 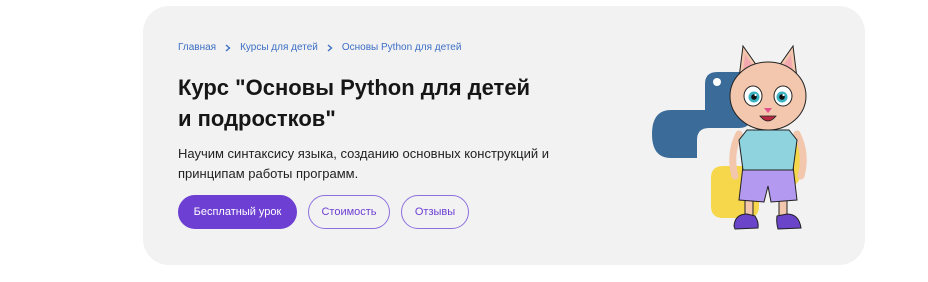 I want to click on hero-actions: Бесплатный урок Стоимость Отзывы, so click(x=329, y=212).